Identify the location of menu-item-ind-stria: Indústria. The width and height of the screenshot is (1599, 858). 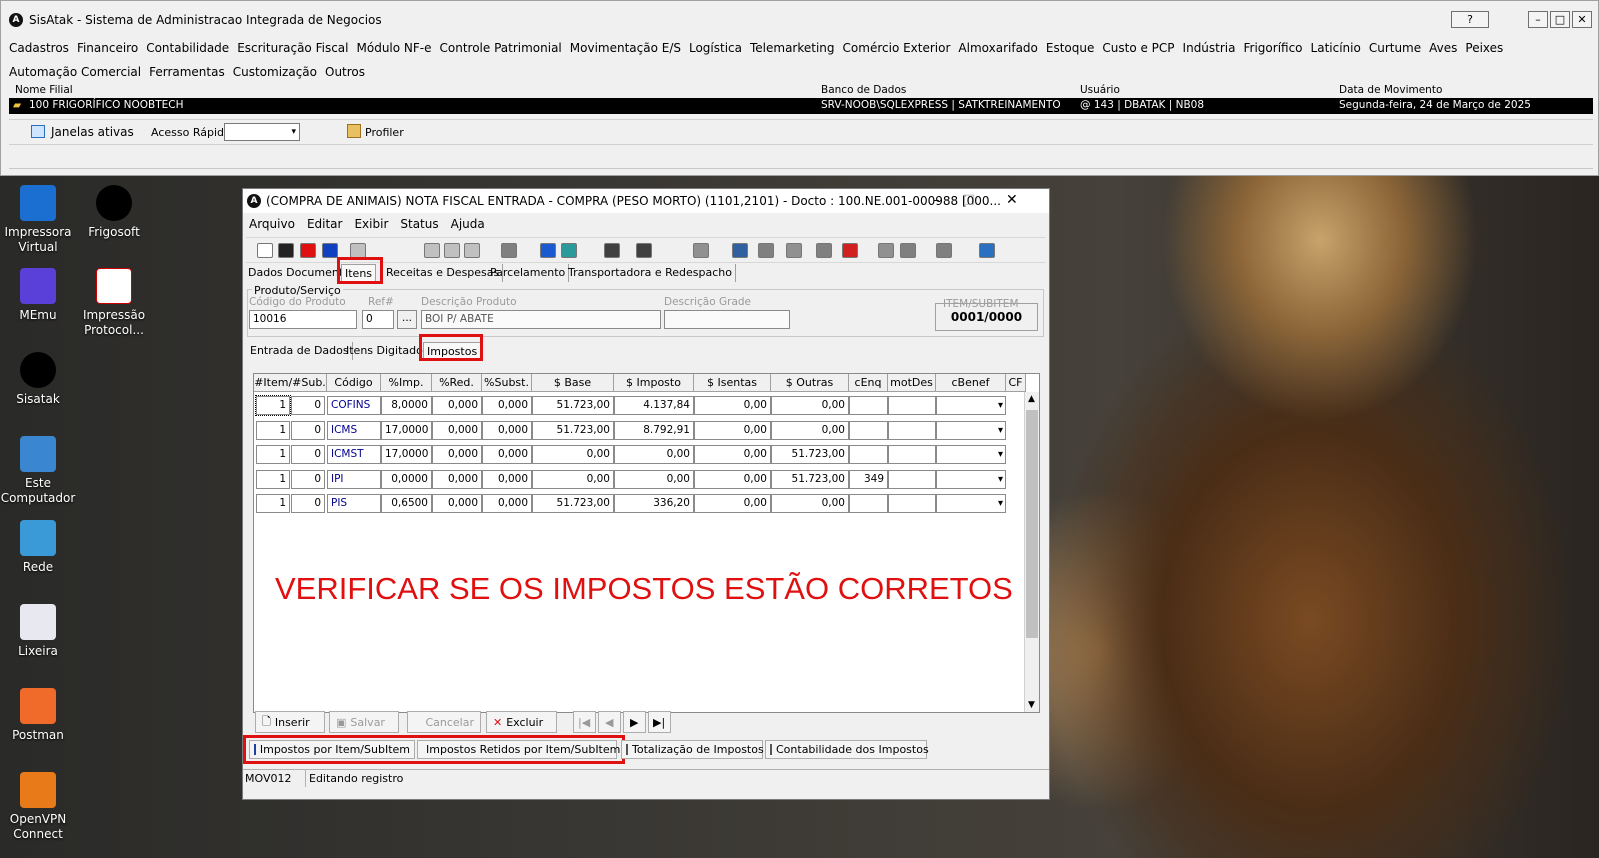
(1209, 48).